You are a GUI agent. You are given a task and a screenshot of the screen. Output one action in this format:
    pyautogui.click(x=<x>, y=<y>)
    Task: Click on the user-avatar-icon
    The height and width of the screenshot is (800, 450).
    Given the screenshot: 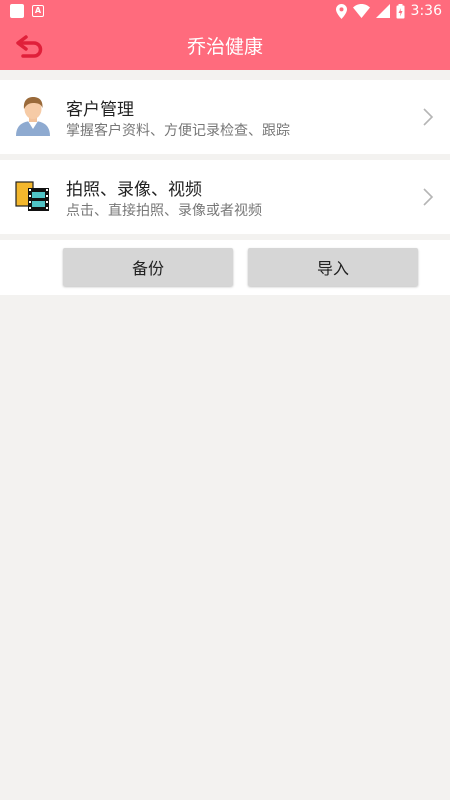 What is the action you would take?
    pyautogui.click(x=33, y=116)
    